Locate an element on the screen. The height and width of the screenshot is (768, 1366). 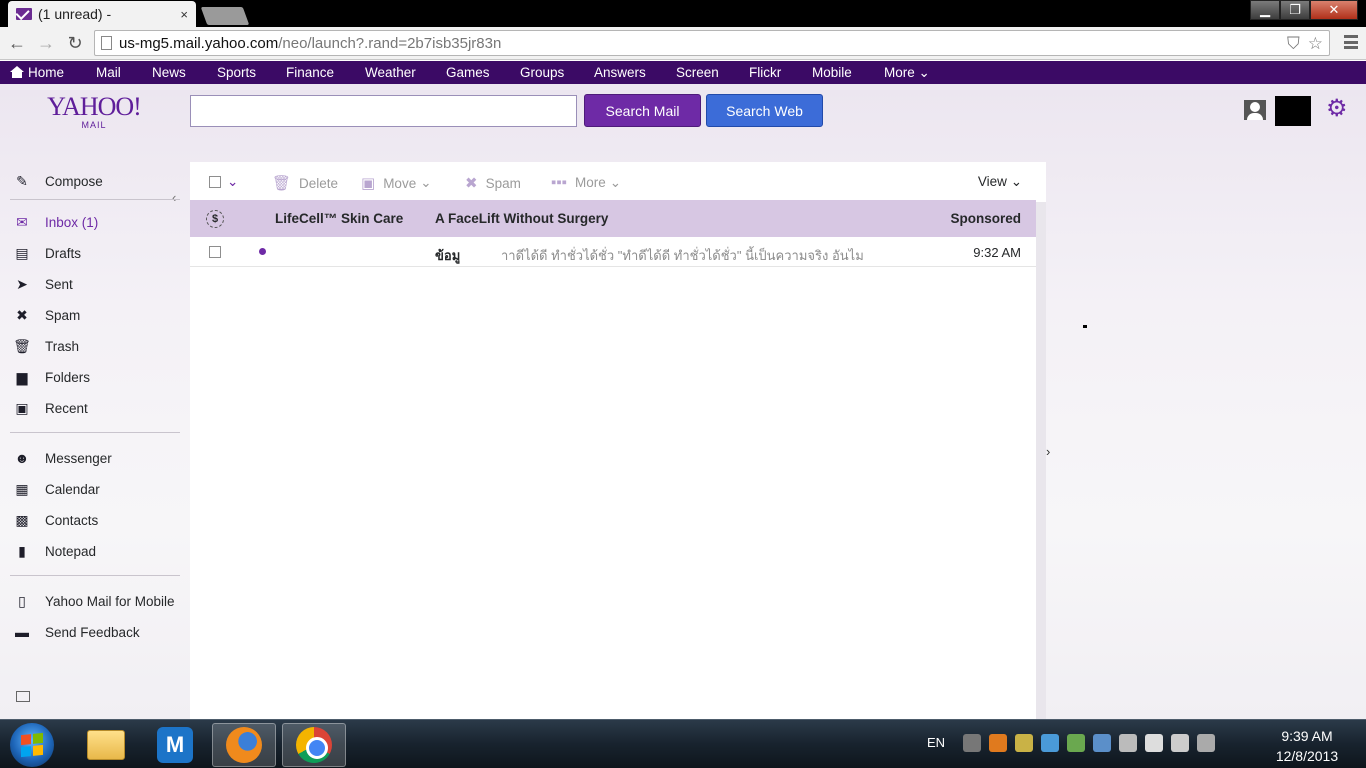
search-web-button: Search Web is located at coordinates (764, 110).